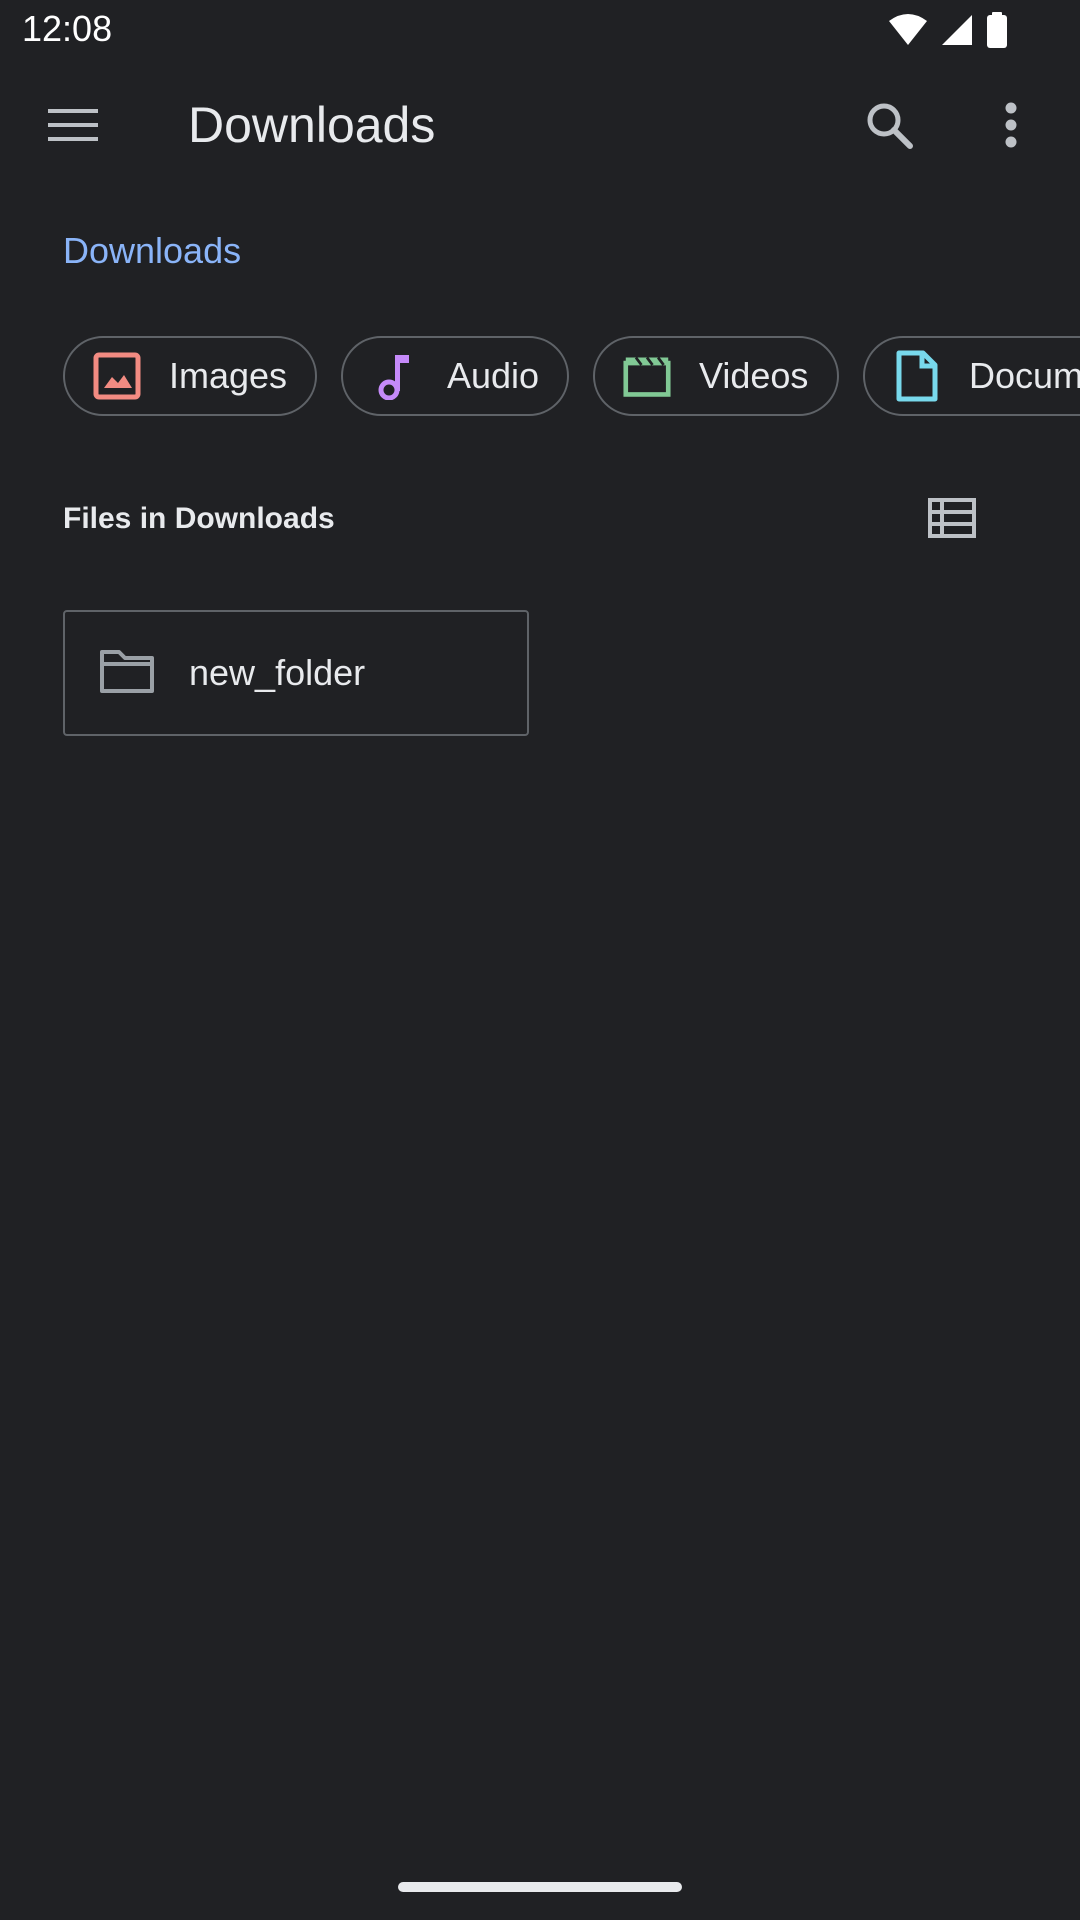  What do you see at coordinates (395, 376) in the screenshot?
I see `music-note-icon` at bounding box center [395, 376].